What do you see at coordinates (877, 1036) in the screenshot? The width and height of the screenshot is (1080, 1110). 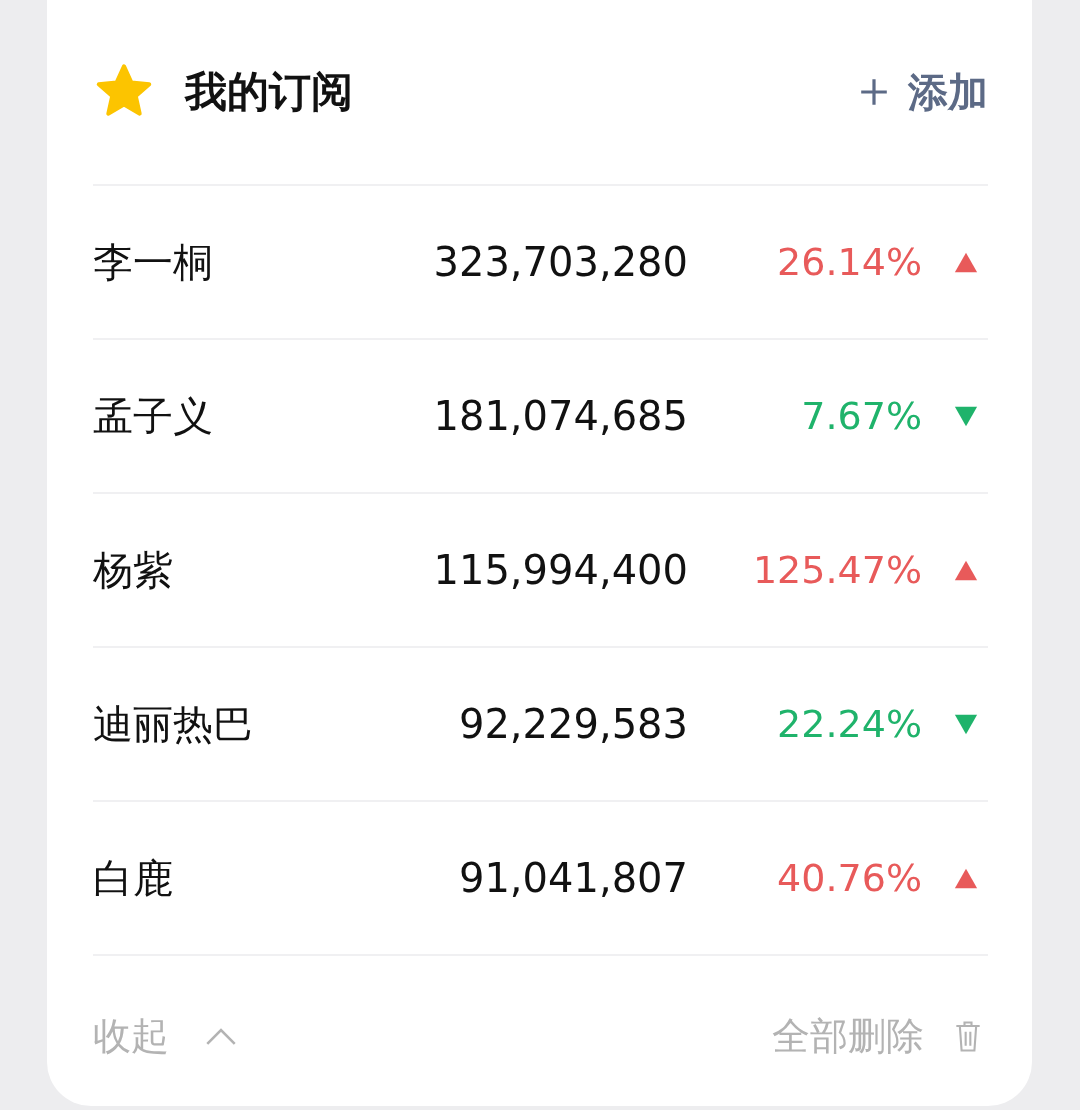 I see `delete-all-button: 全部删除` at bounding box center [877, 1036].